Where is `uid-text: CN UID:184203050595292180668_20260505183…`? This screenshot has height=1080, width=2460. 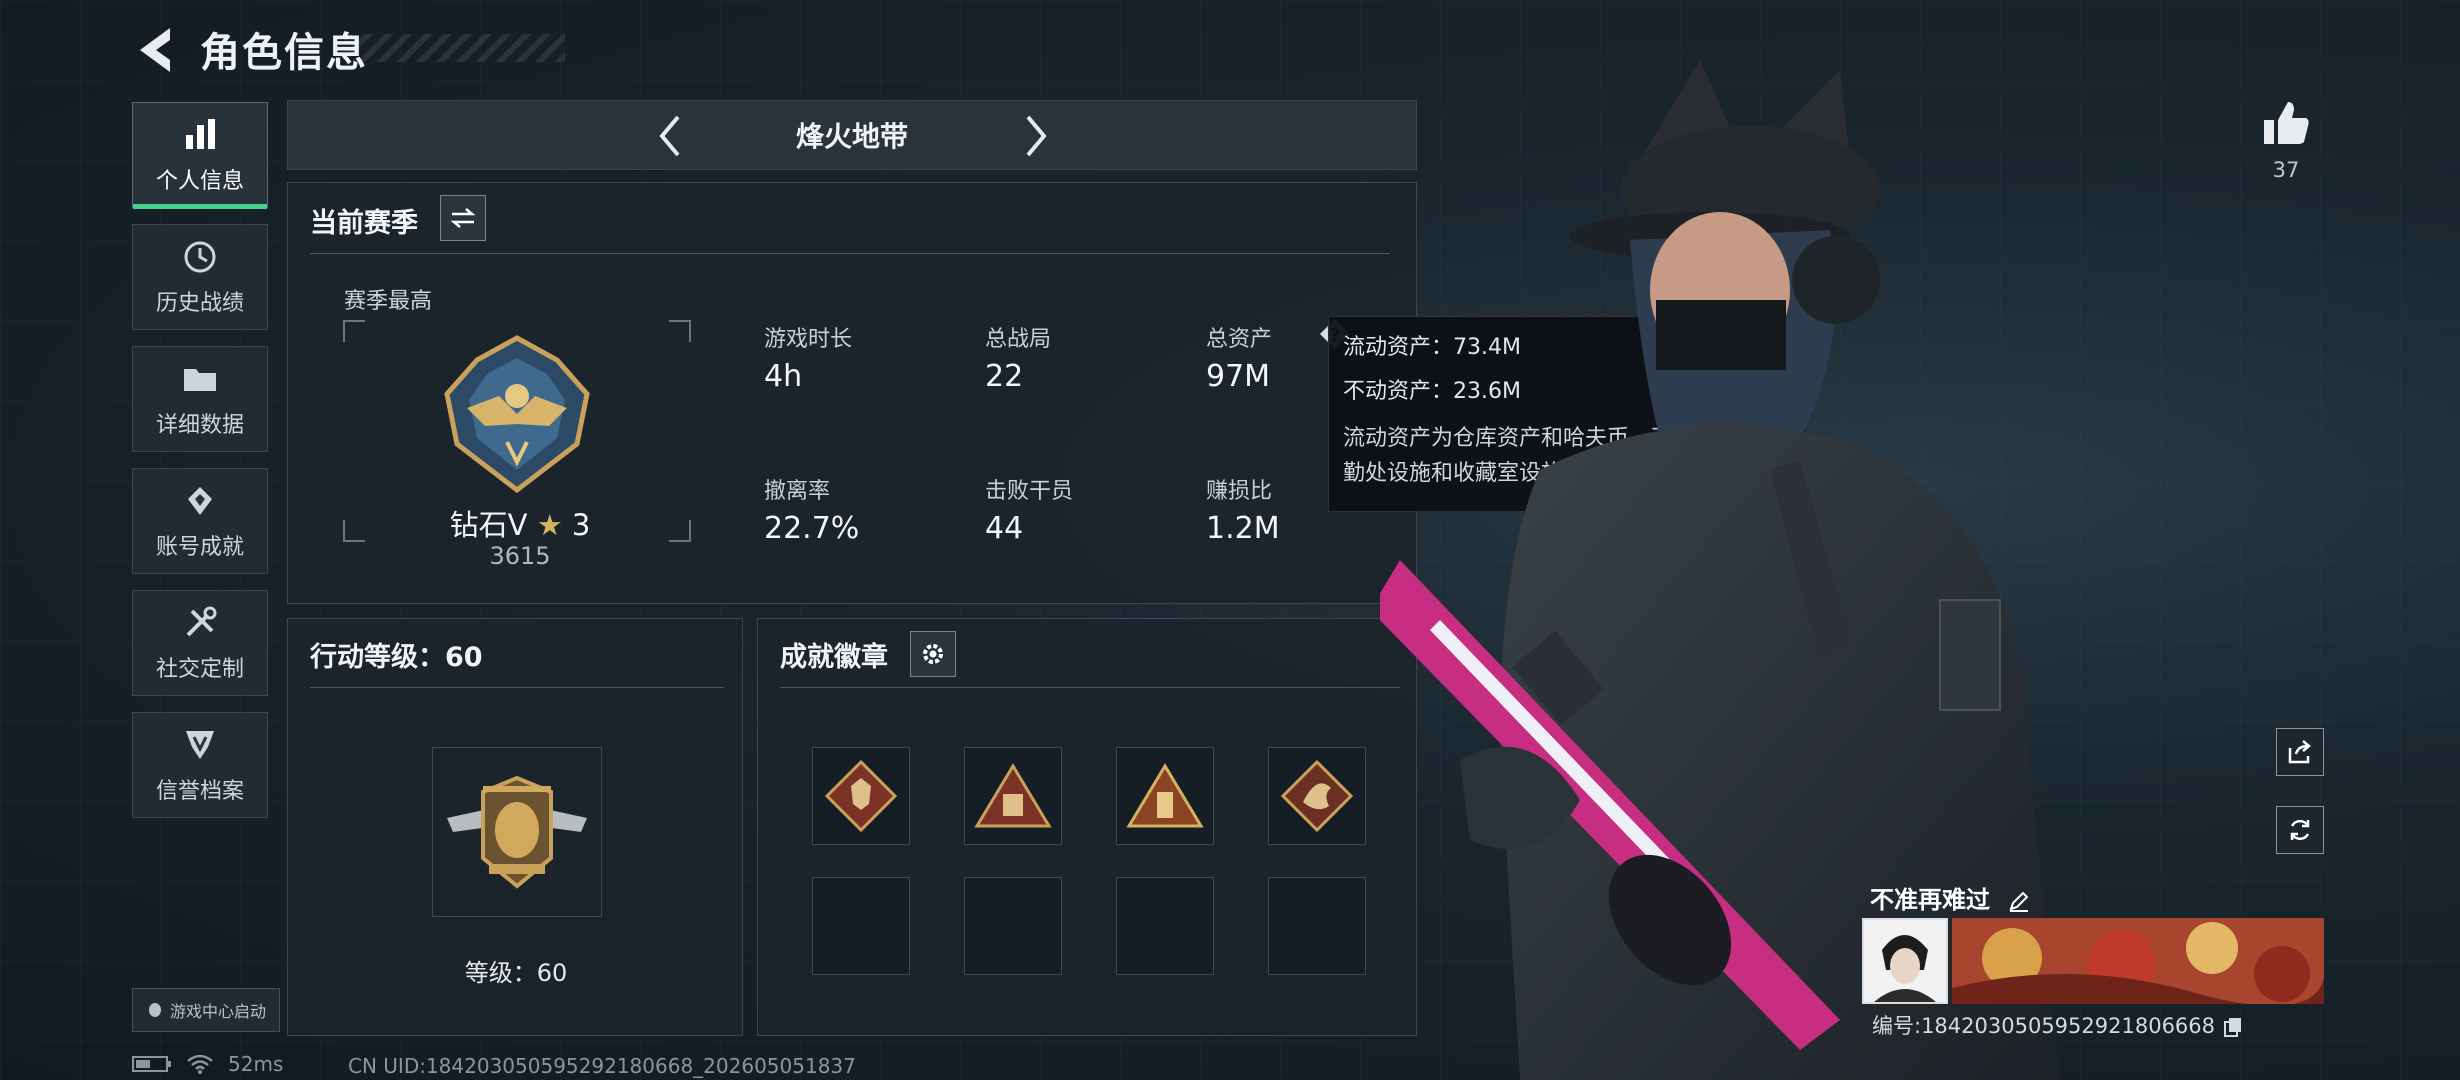
uid-text: CN UID:184203050595292180668_20260505183… is located at coordinates (602, 1066).